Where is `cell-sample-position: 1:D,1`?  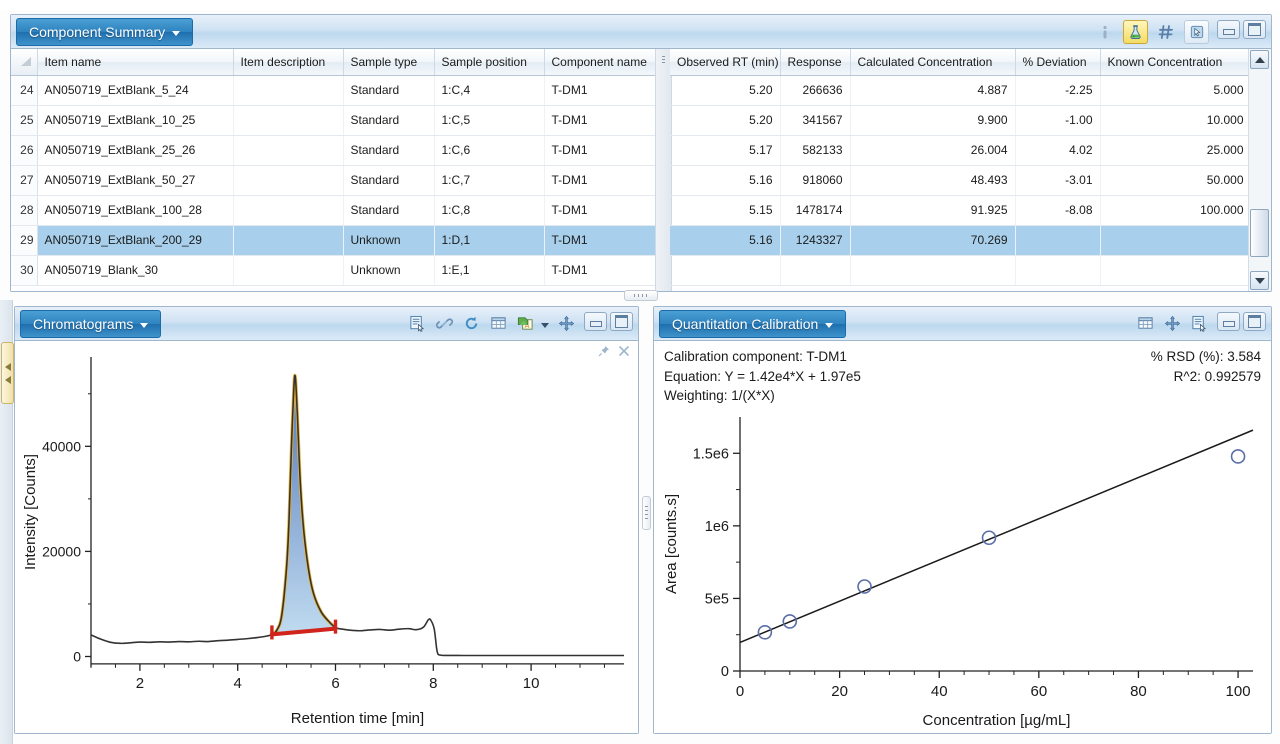
cell-sample-position: 1:D,1 is located at coordinates (489, 240).